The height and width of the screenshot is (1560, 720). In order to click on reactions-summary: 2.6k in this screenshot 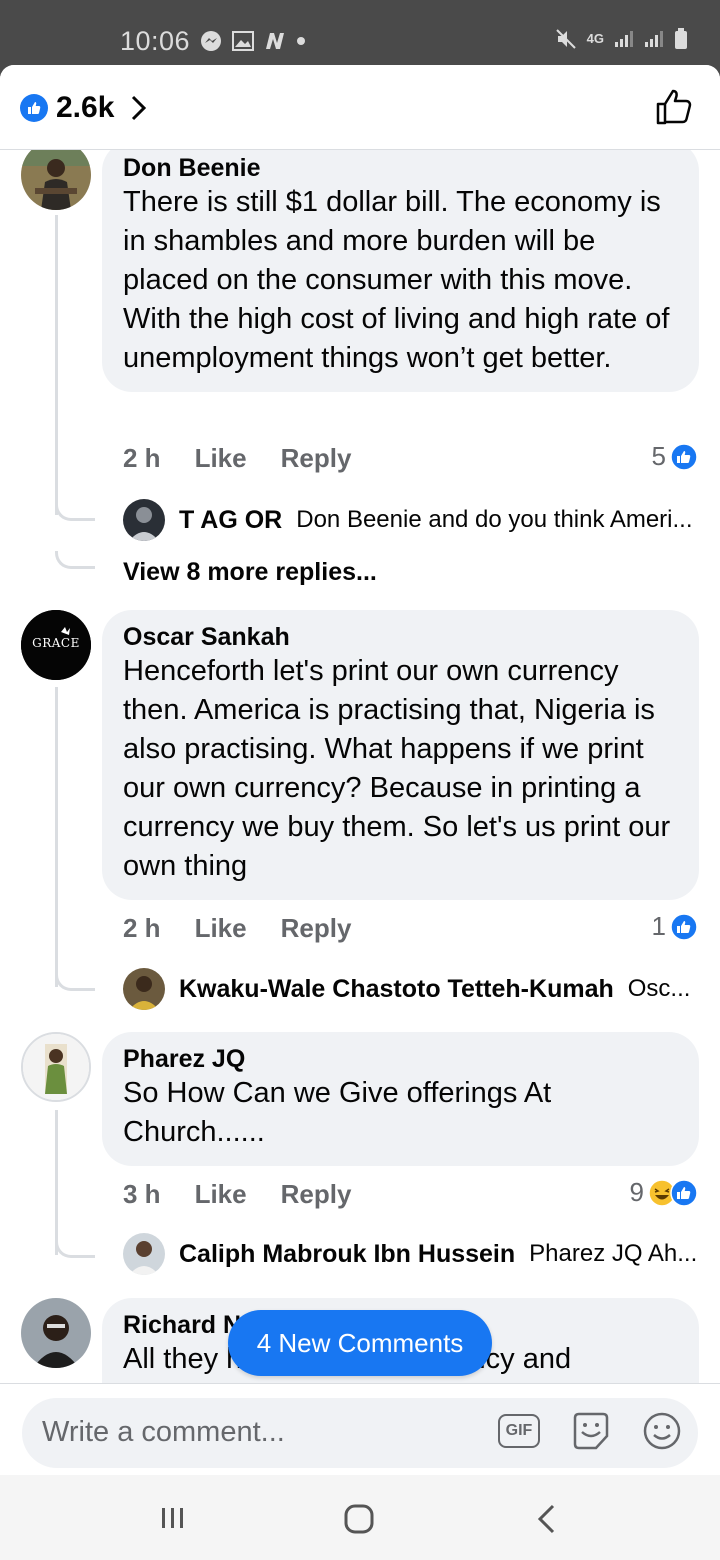, I will do `click(84, 108)`.